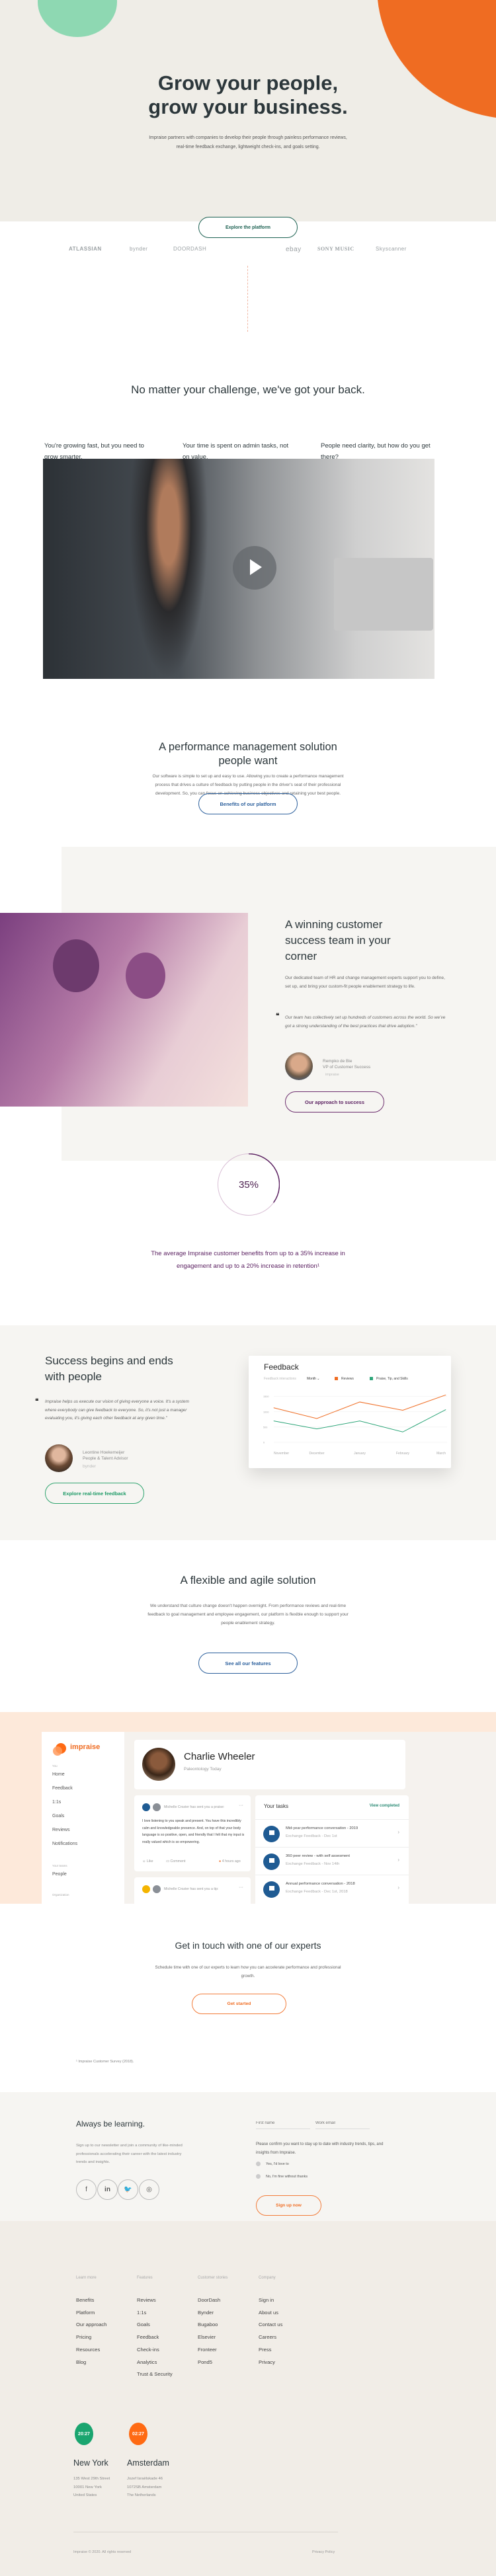  I want to click on office-city: Amsterdam, so click(148, 2463).